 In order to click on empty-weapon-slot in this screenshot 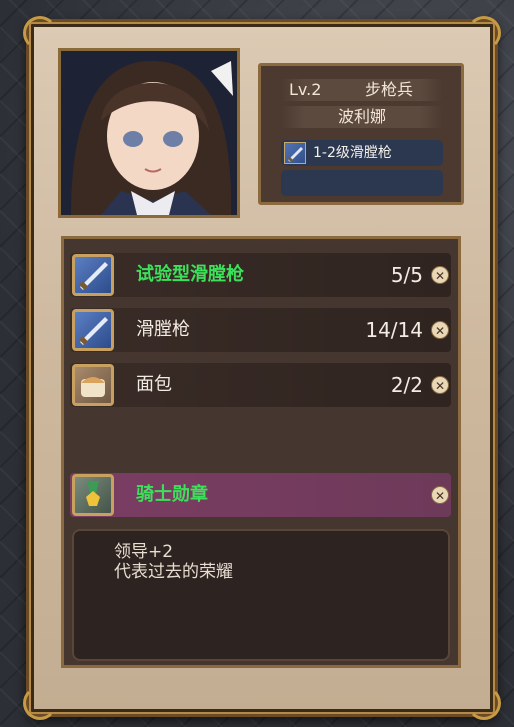, I will do `click(362, 183)`.